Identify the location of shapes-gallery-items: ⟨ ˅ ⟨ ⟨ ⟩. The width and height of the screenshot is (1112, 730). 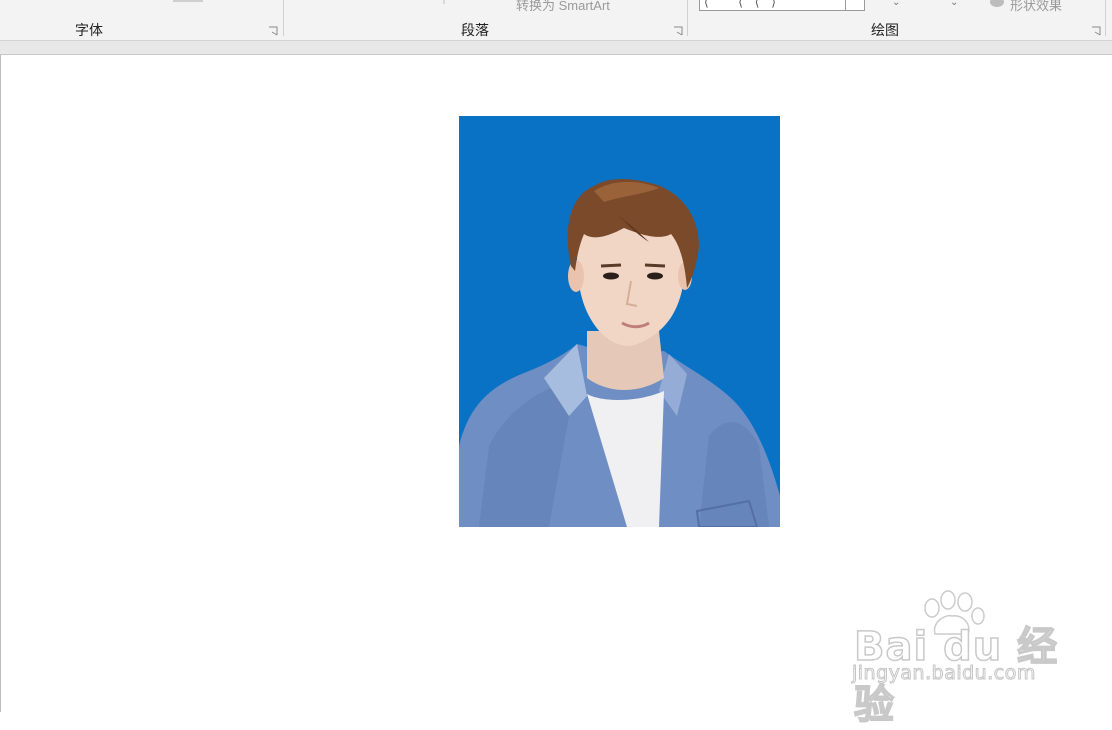
(742, 4).